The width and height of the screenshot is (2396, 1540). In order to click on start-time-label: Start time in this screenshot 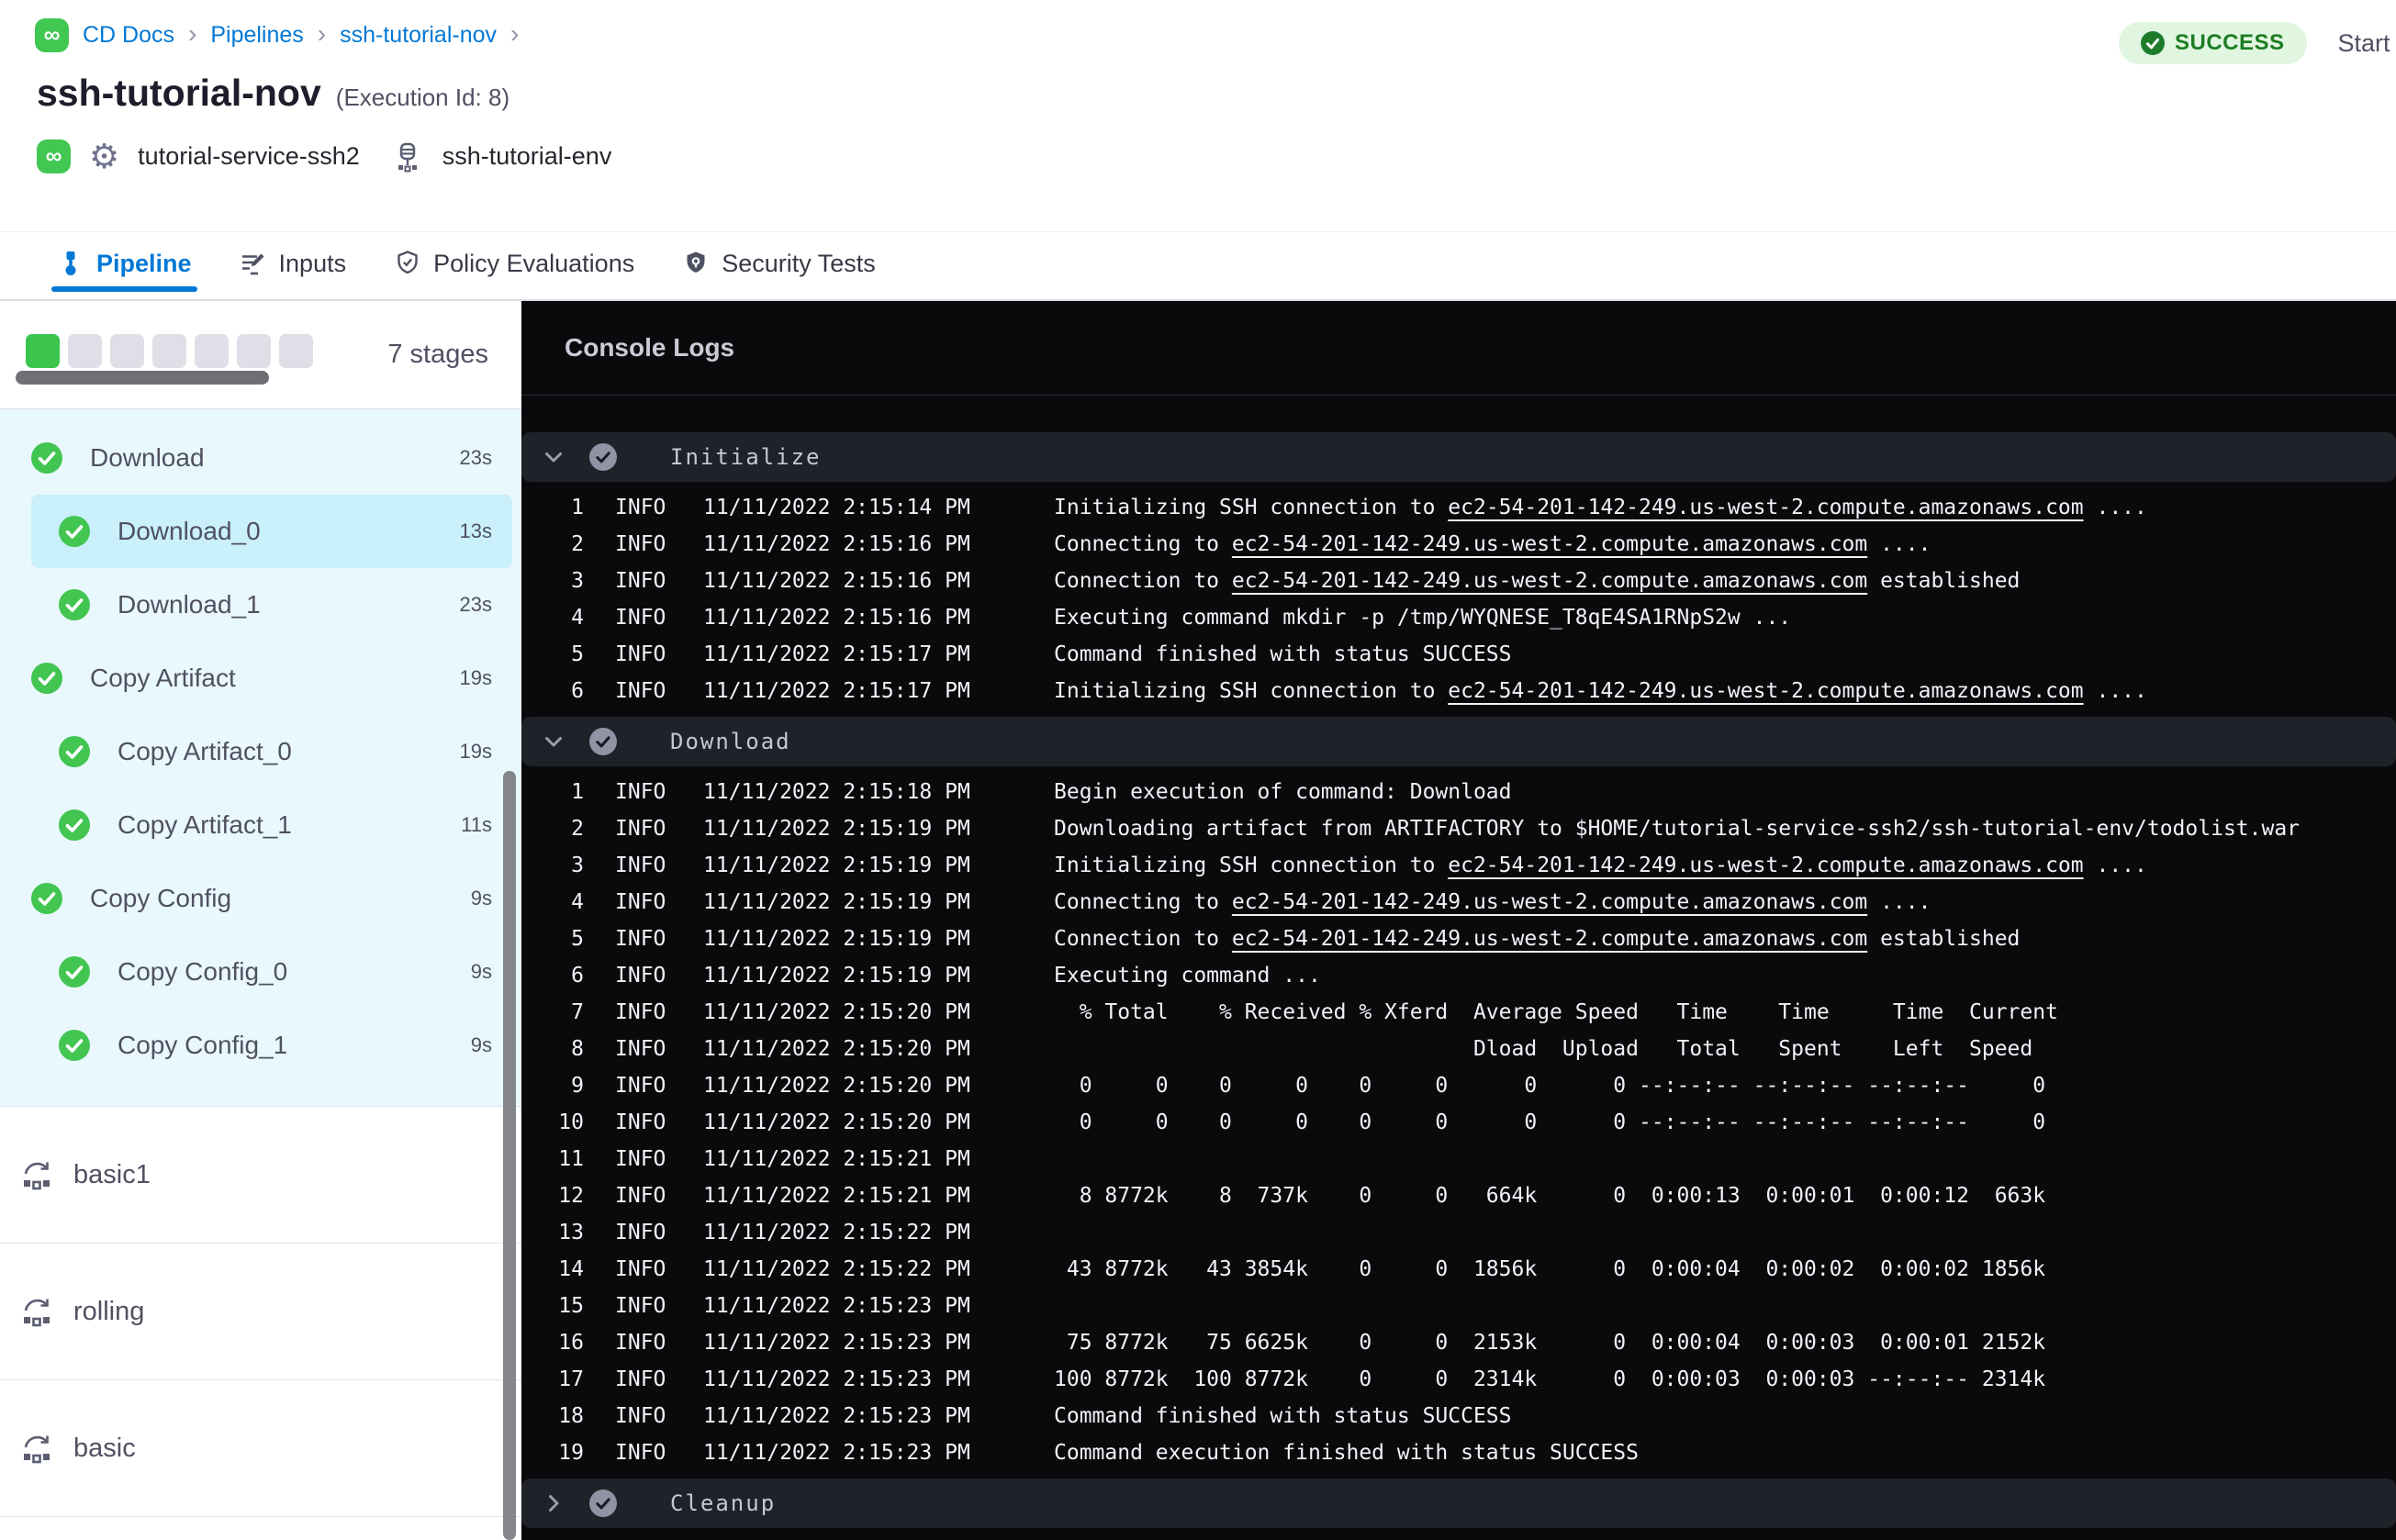, I will do `click(2367, 43)`.